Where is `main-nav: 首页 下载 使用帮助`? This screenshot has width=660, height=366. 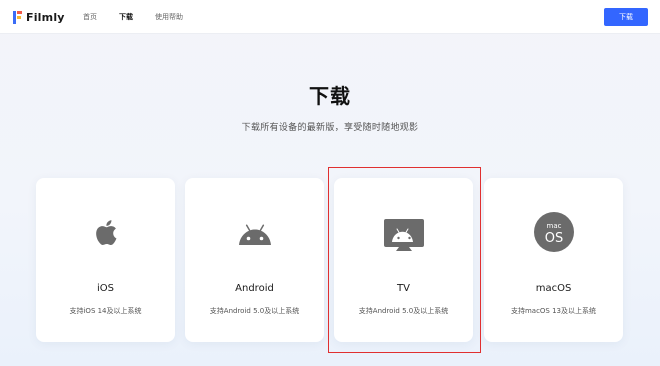 main-nav: 首页 下载 使用帮助 is located at coordinates (144, 17).